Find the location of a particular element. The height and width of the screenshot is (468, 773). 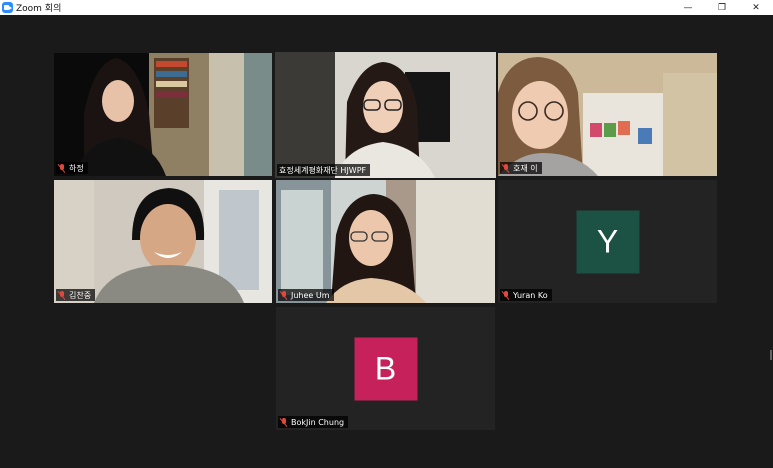

participant-name-tag: Yuran Ko is located at coordinates (526, 295).